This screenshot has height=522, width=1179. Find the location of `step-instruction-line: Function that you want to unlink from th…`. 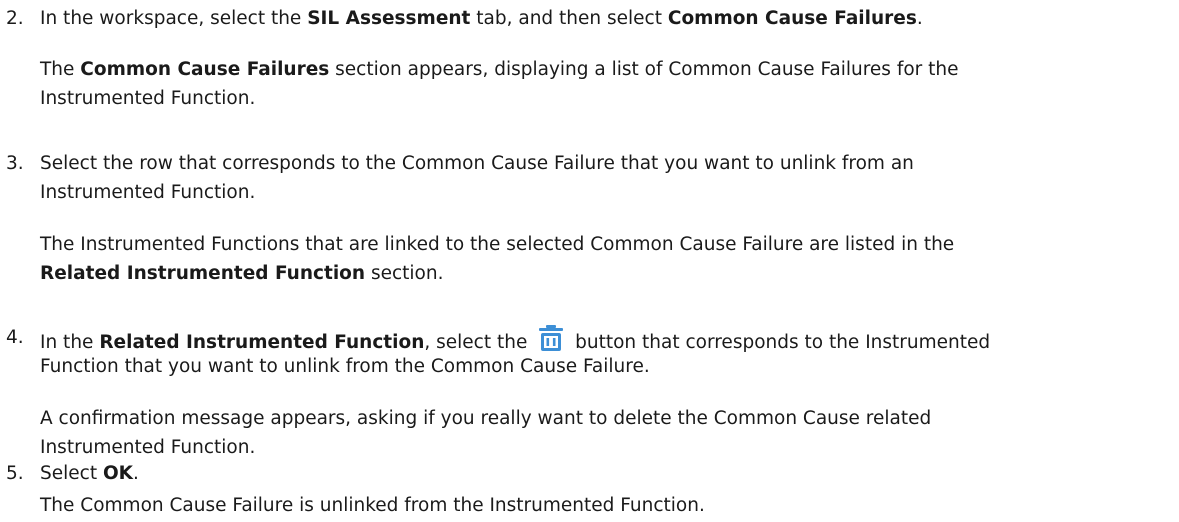

step-instruction-line: Function that you want to unlink from th… is located at coordinates (345, 366).